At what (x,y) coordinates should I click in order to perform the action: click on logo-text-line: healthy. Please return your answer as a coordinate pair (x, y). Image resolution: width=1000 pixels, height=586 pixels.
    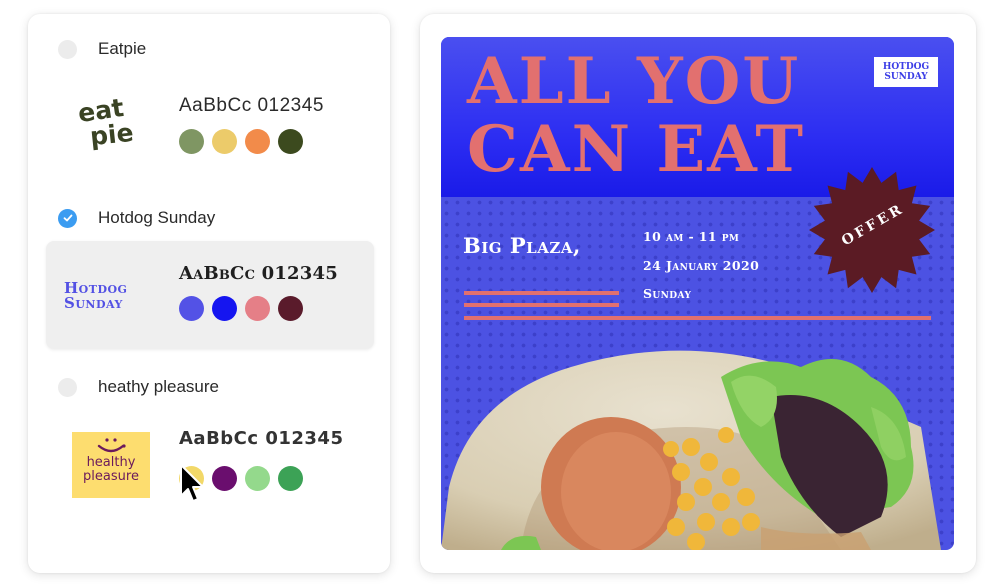
    Looking at the image, I should click on (111, 462).